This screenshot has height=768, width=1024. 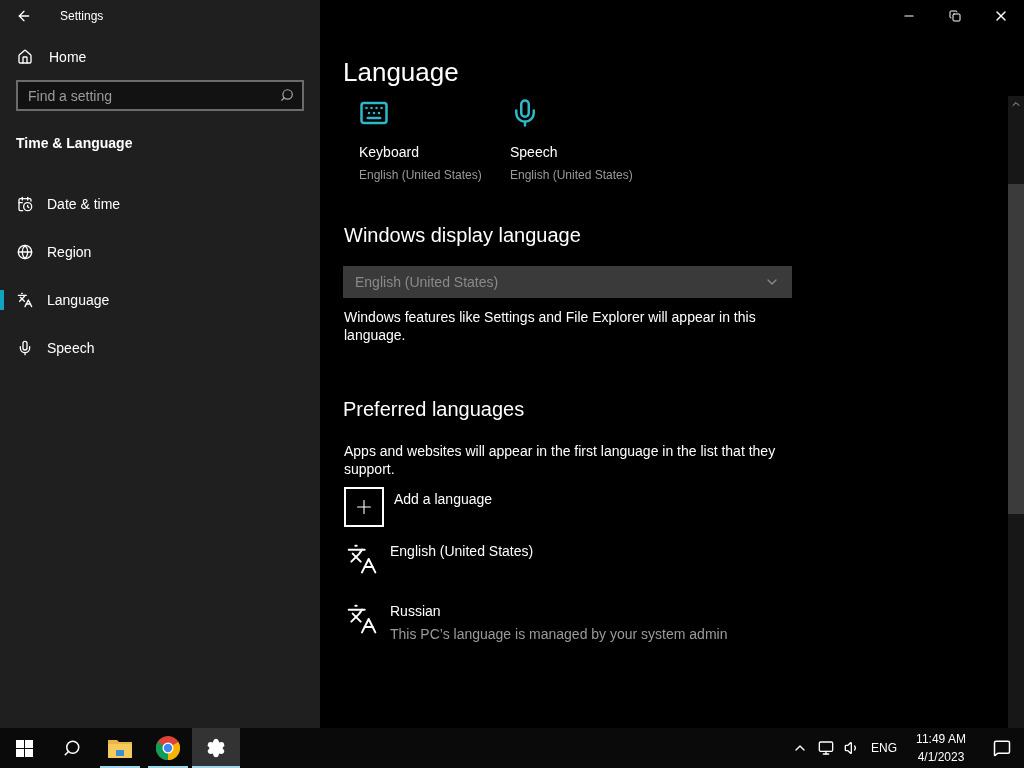 I want to click on description: Apps and websites will appear in the first language in the list that they support., so click(x=560, y=460).